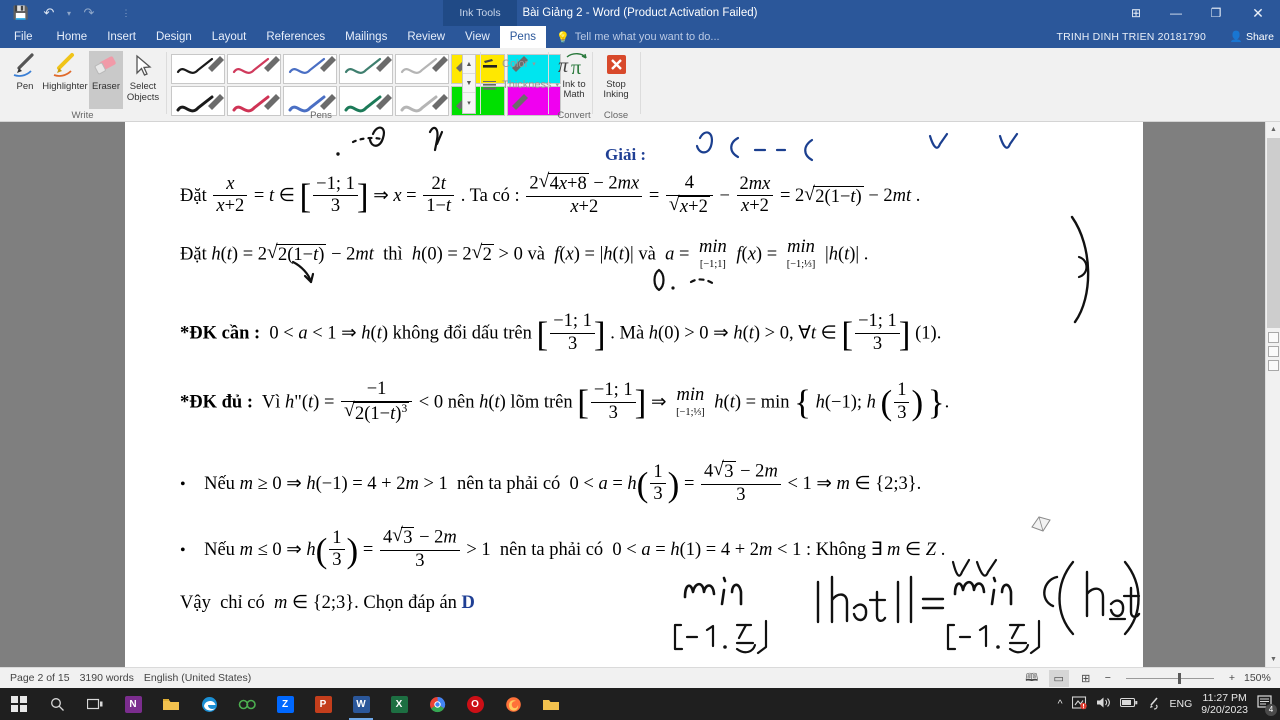 This screenshot has height=720, width=1280. What do you see at coordinates (1136, 13) in the screenshot?
I see `ribbon-display-options-icon: ⊞` at bounding box center [1136, 13].